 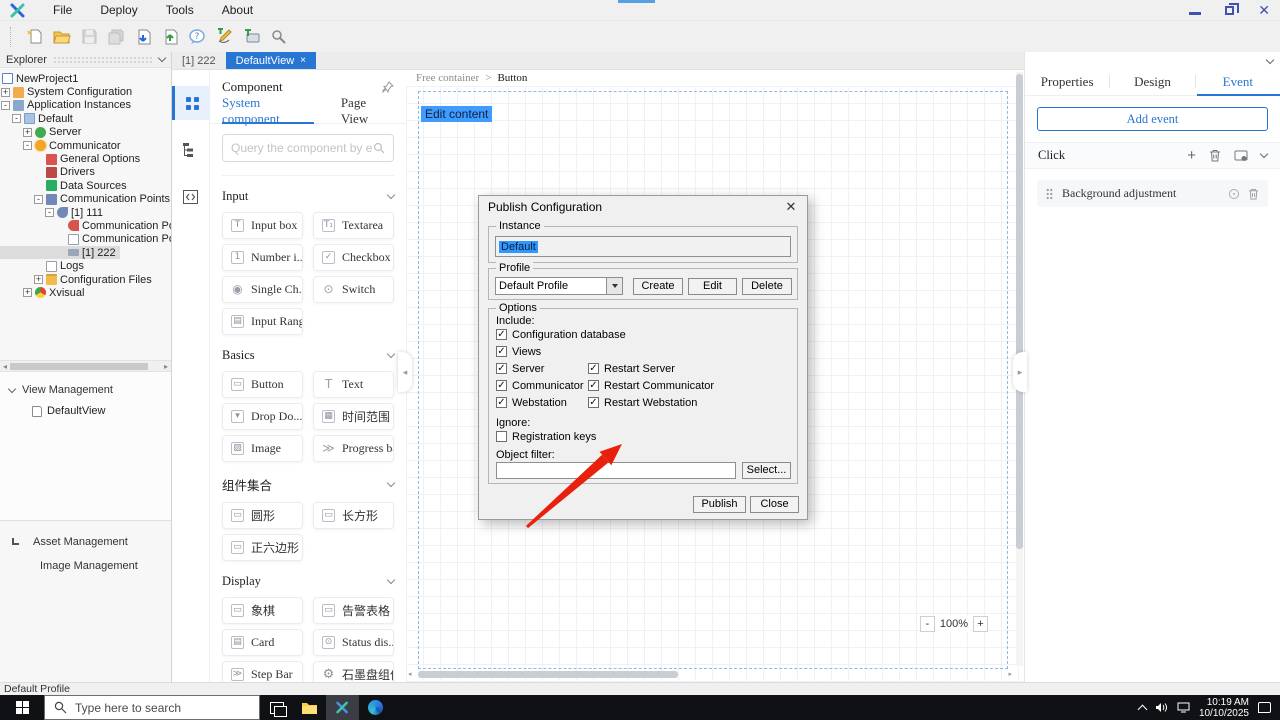 What do you see at coordinates (614, 286) in the screenshot?
I see `dropdown-arrow-icon` at bounding box center [614, 286].